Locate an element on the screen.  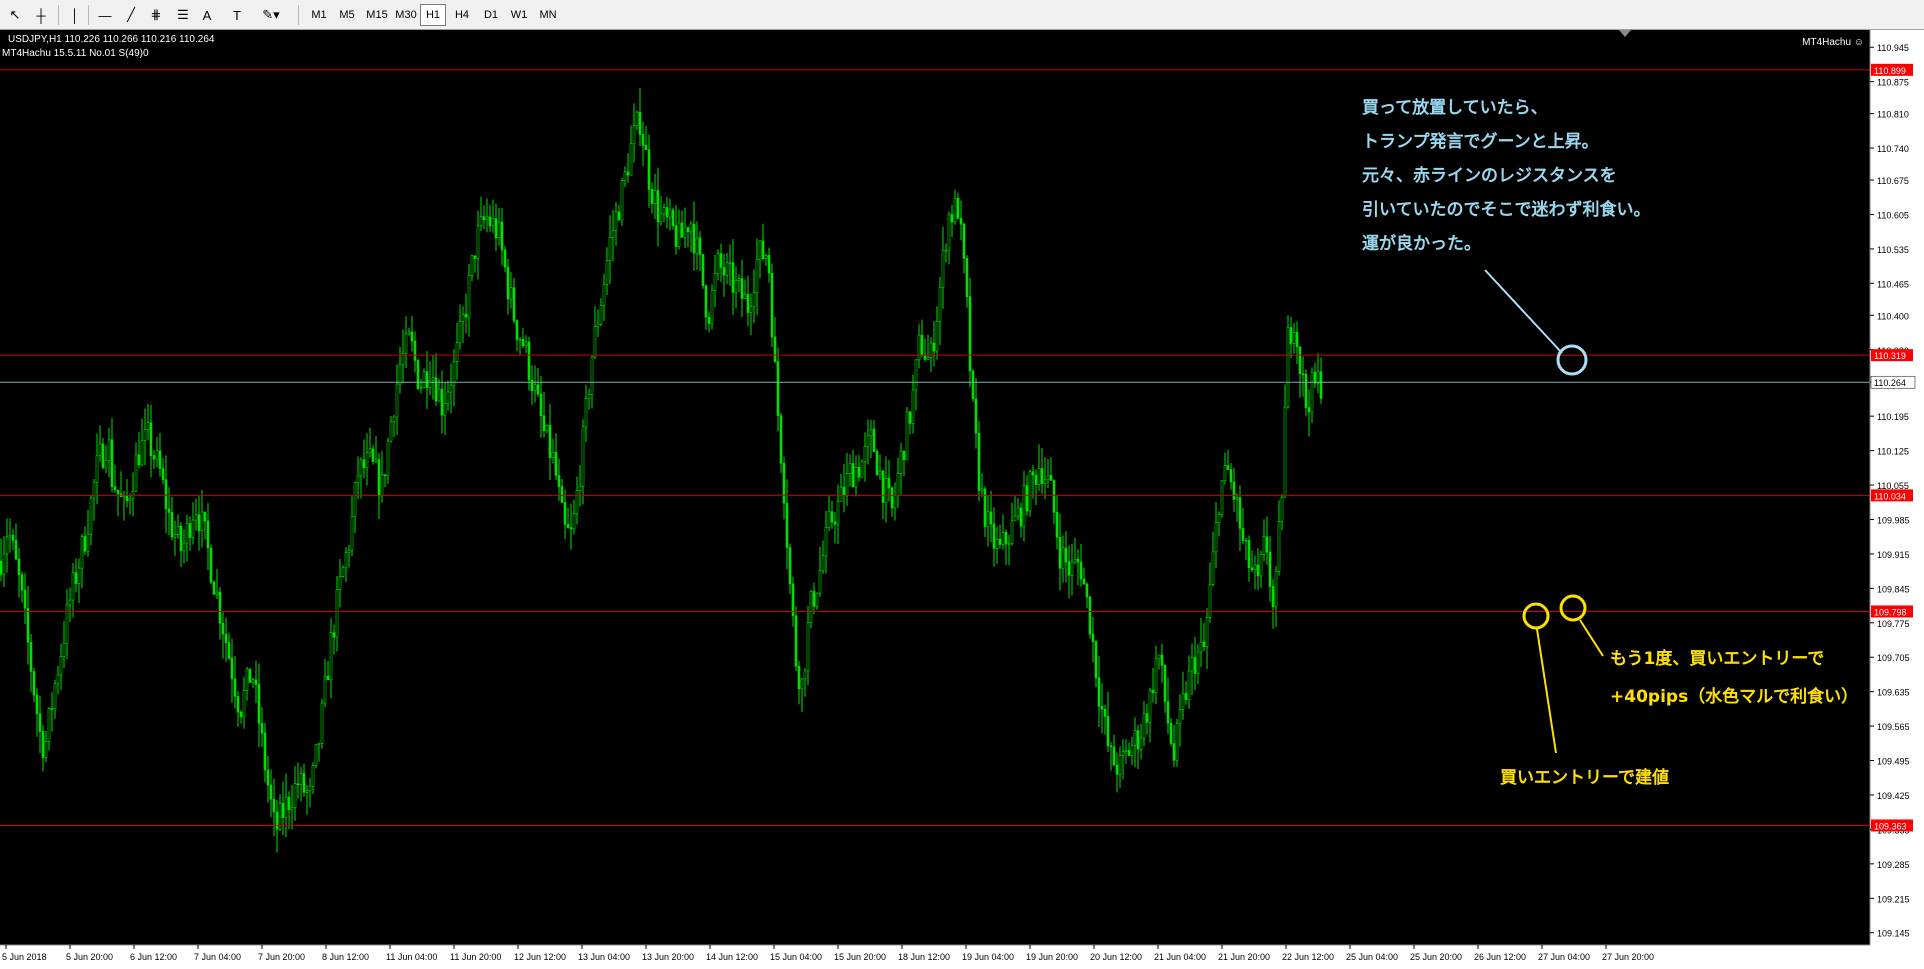
toolbar-separator is located at coordinates (58, 15).